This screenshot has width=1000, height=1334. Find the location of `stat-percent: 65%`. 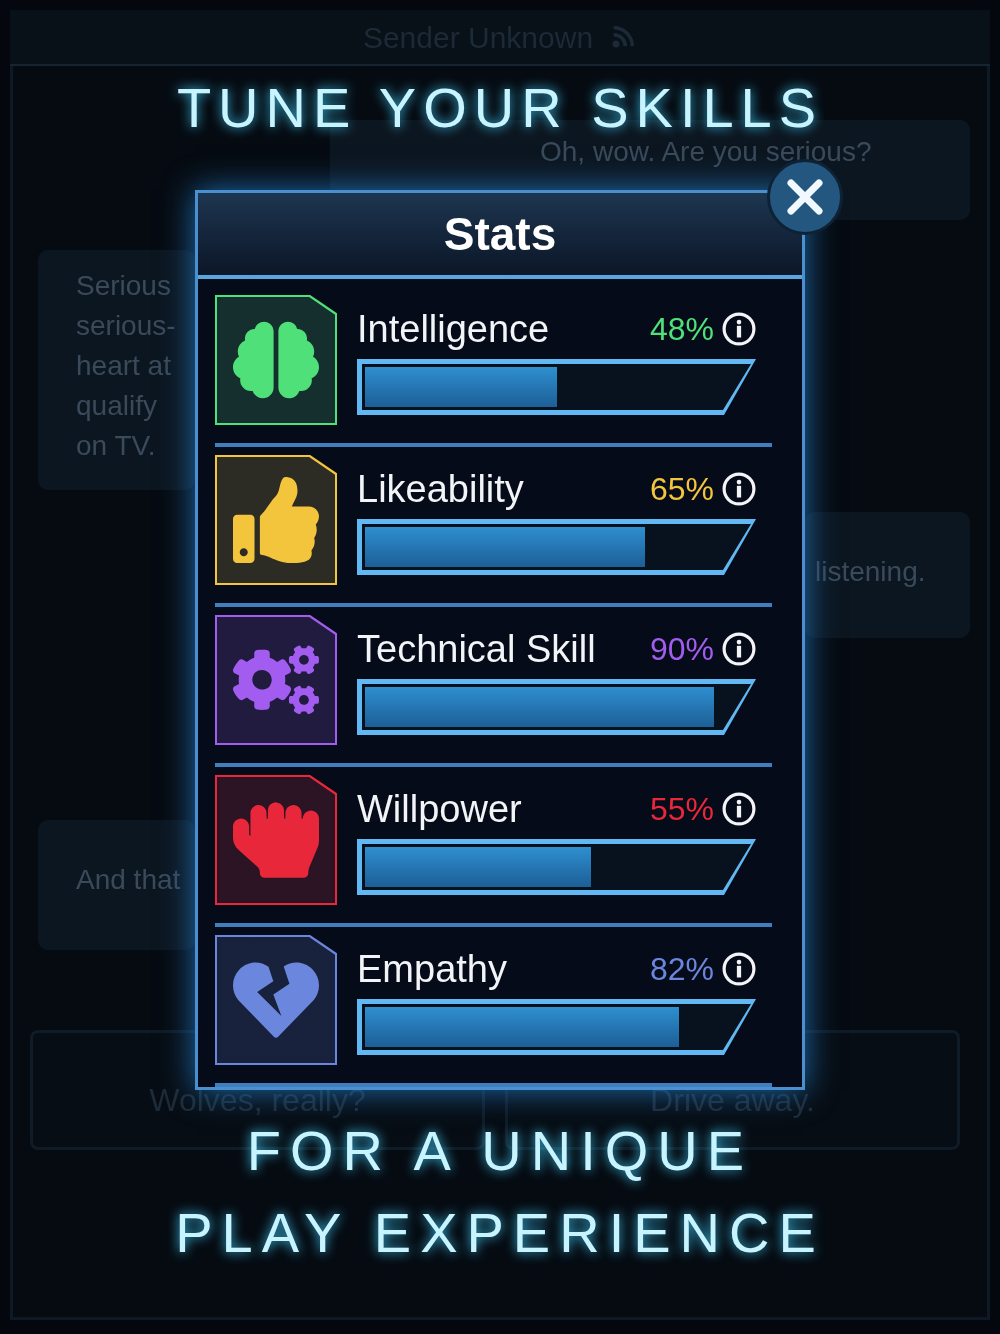

stat-percent: 65% is located at coordinates (681, 489).